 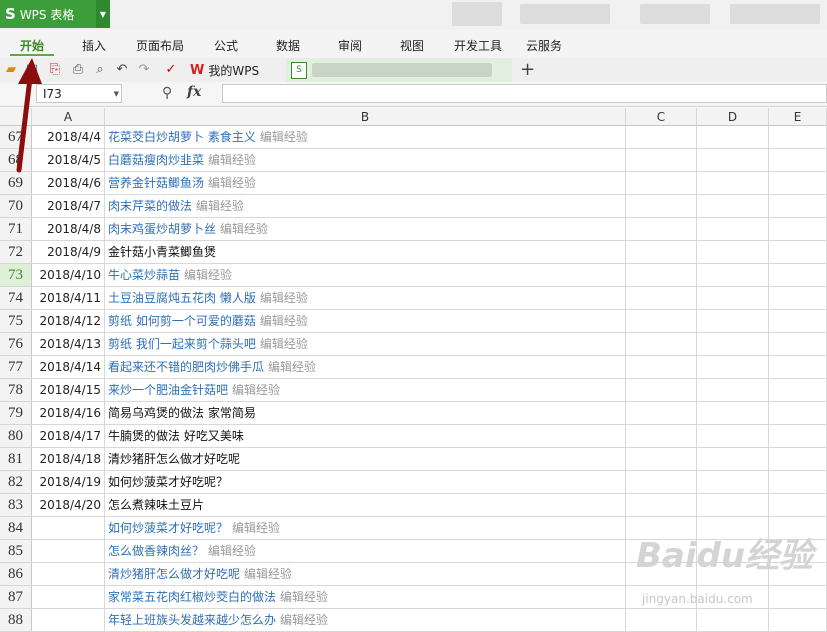 What do you see at coordinates (365, 459) in the screenshot?
I see `cell-title: 清炒猪肝怎么做才好吃呢` at bounding box center [365, 459].